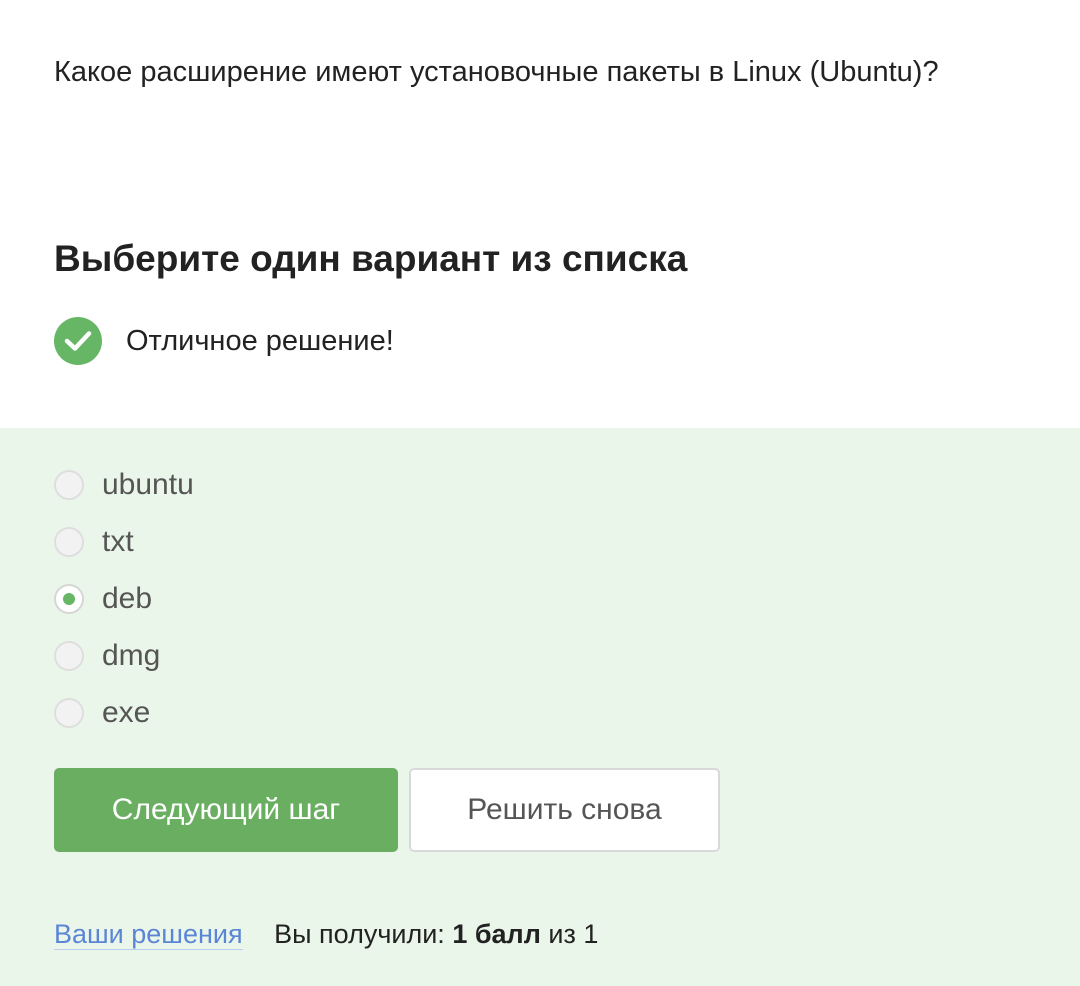 The image size is (1080, 986). I want to click on your-solutions-link: Ваши решения, so click(148, 934).